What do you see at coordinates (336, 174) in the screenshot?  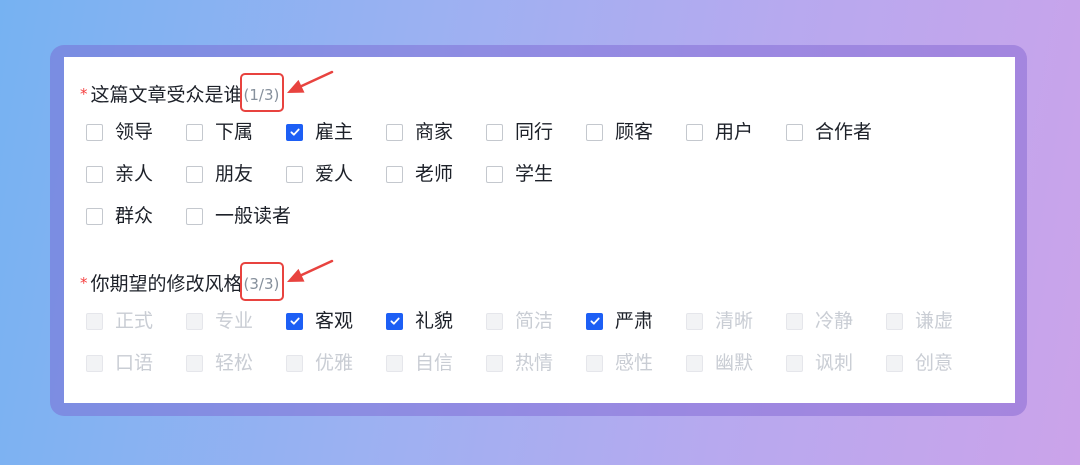 I see `checkbox-option: 爱人` at bounding box center [336, 174].